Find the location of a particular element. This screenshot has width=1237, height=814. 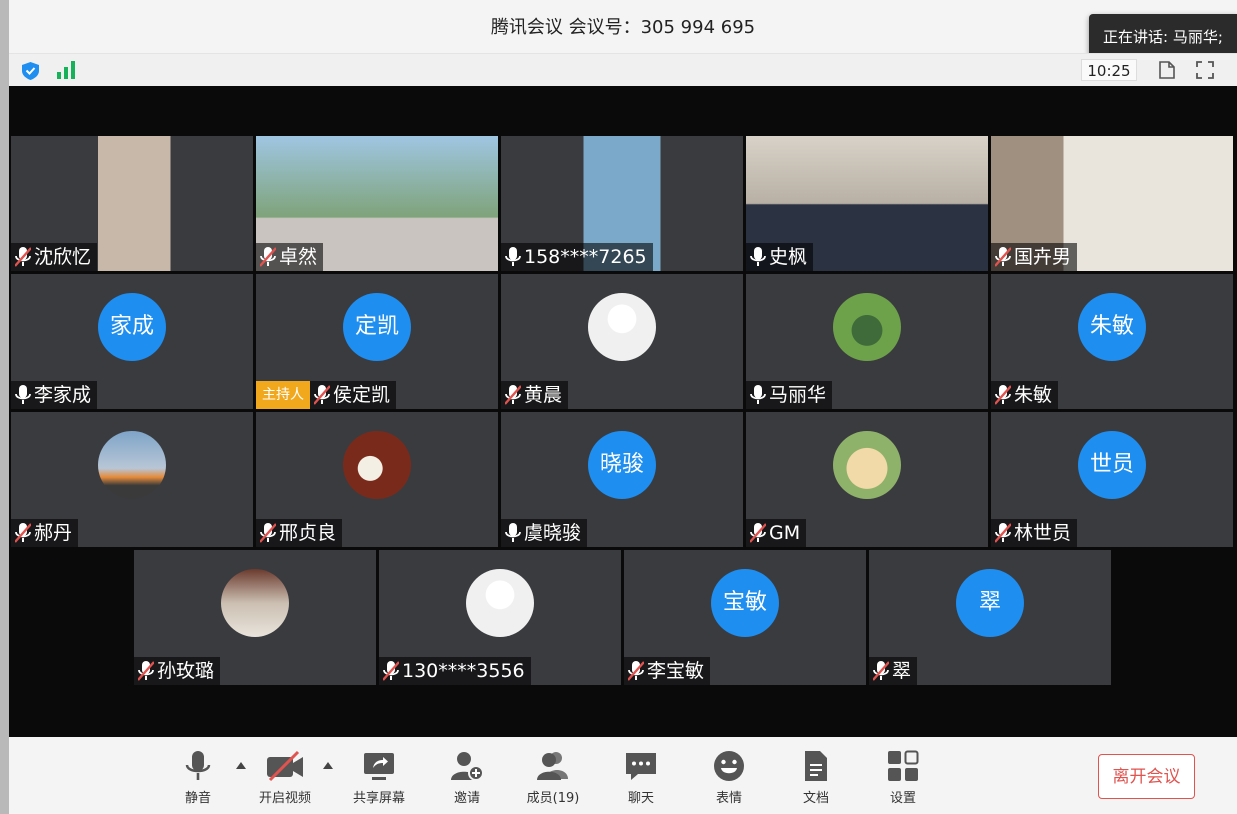

participant-nameplate: 虞晓骏 is located at coordinates (544, 533).